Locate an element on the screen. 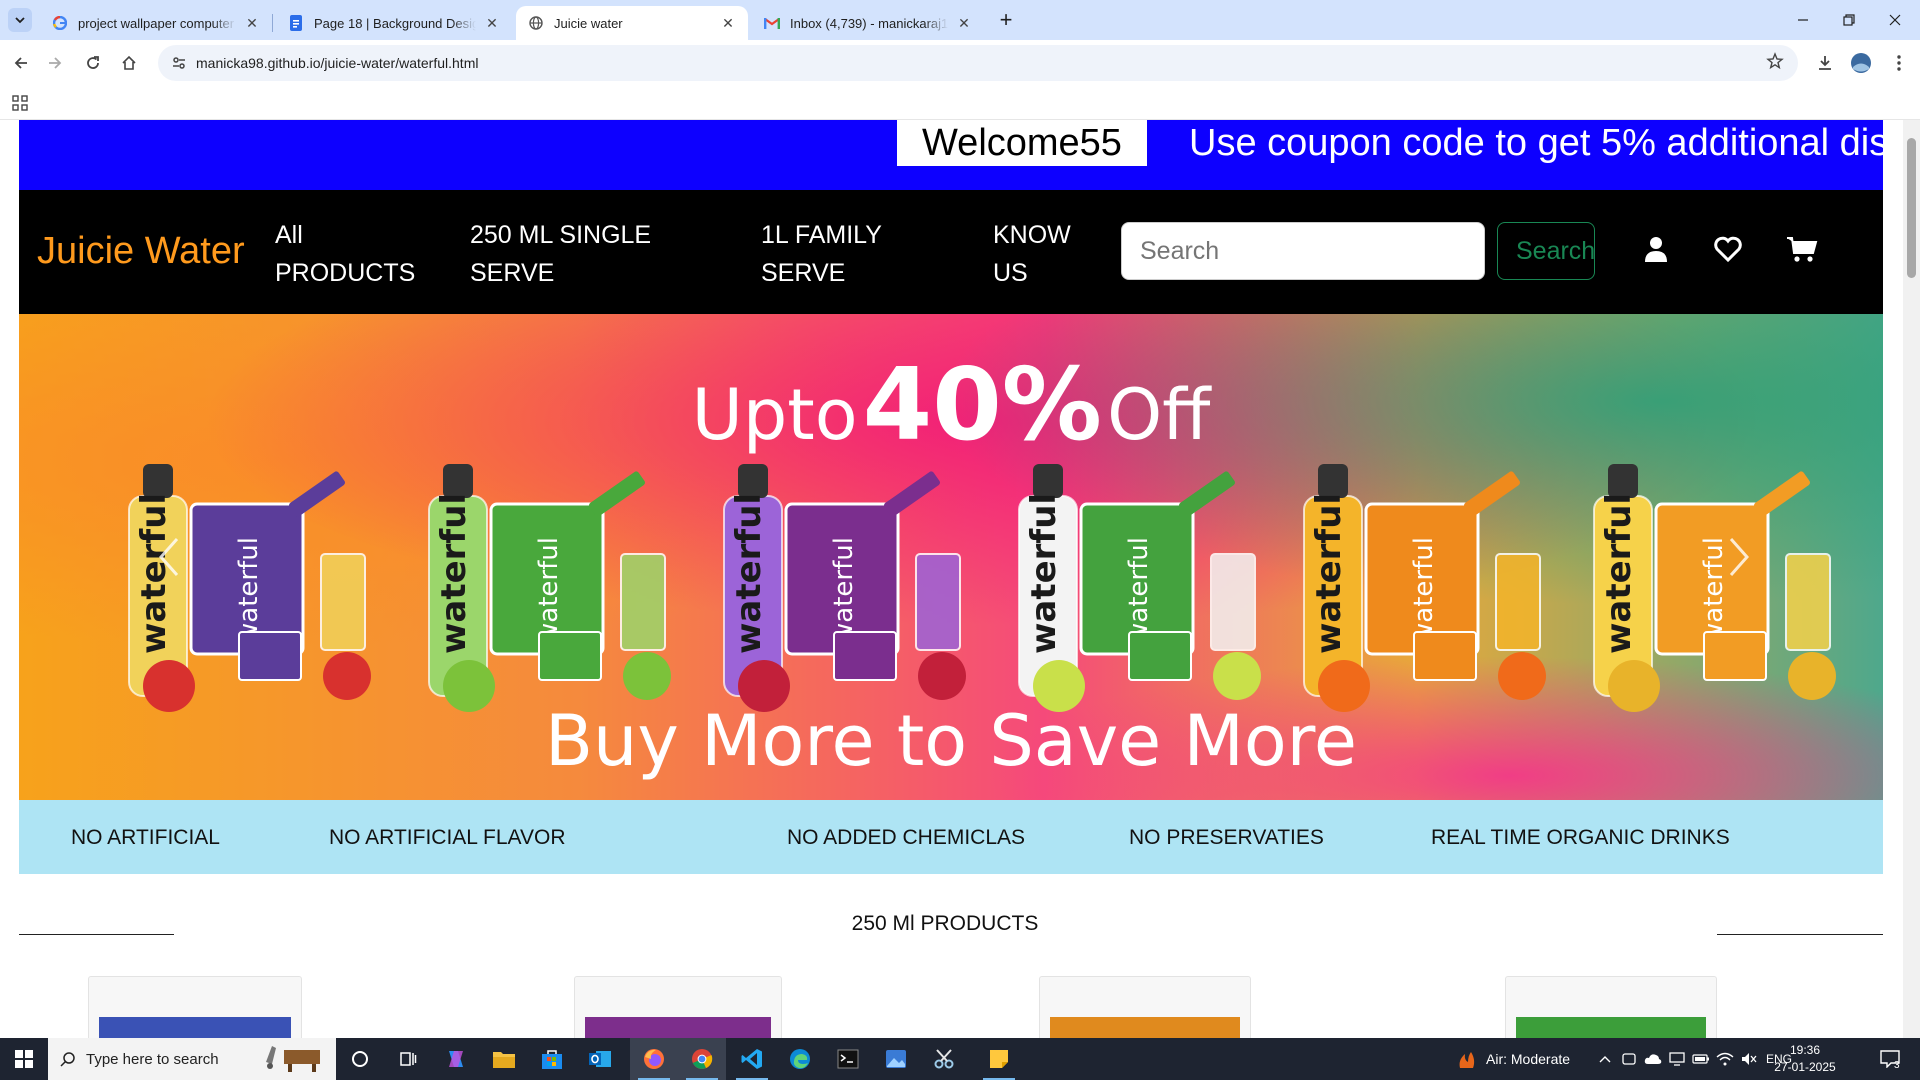 The image size is (1920, 1080). nav-link-1l-family: 1L FAMILY SERVE is located at coordinates (821, 254).